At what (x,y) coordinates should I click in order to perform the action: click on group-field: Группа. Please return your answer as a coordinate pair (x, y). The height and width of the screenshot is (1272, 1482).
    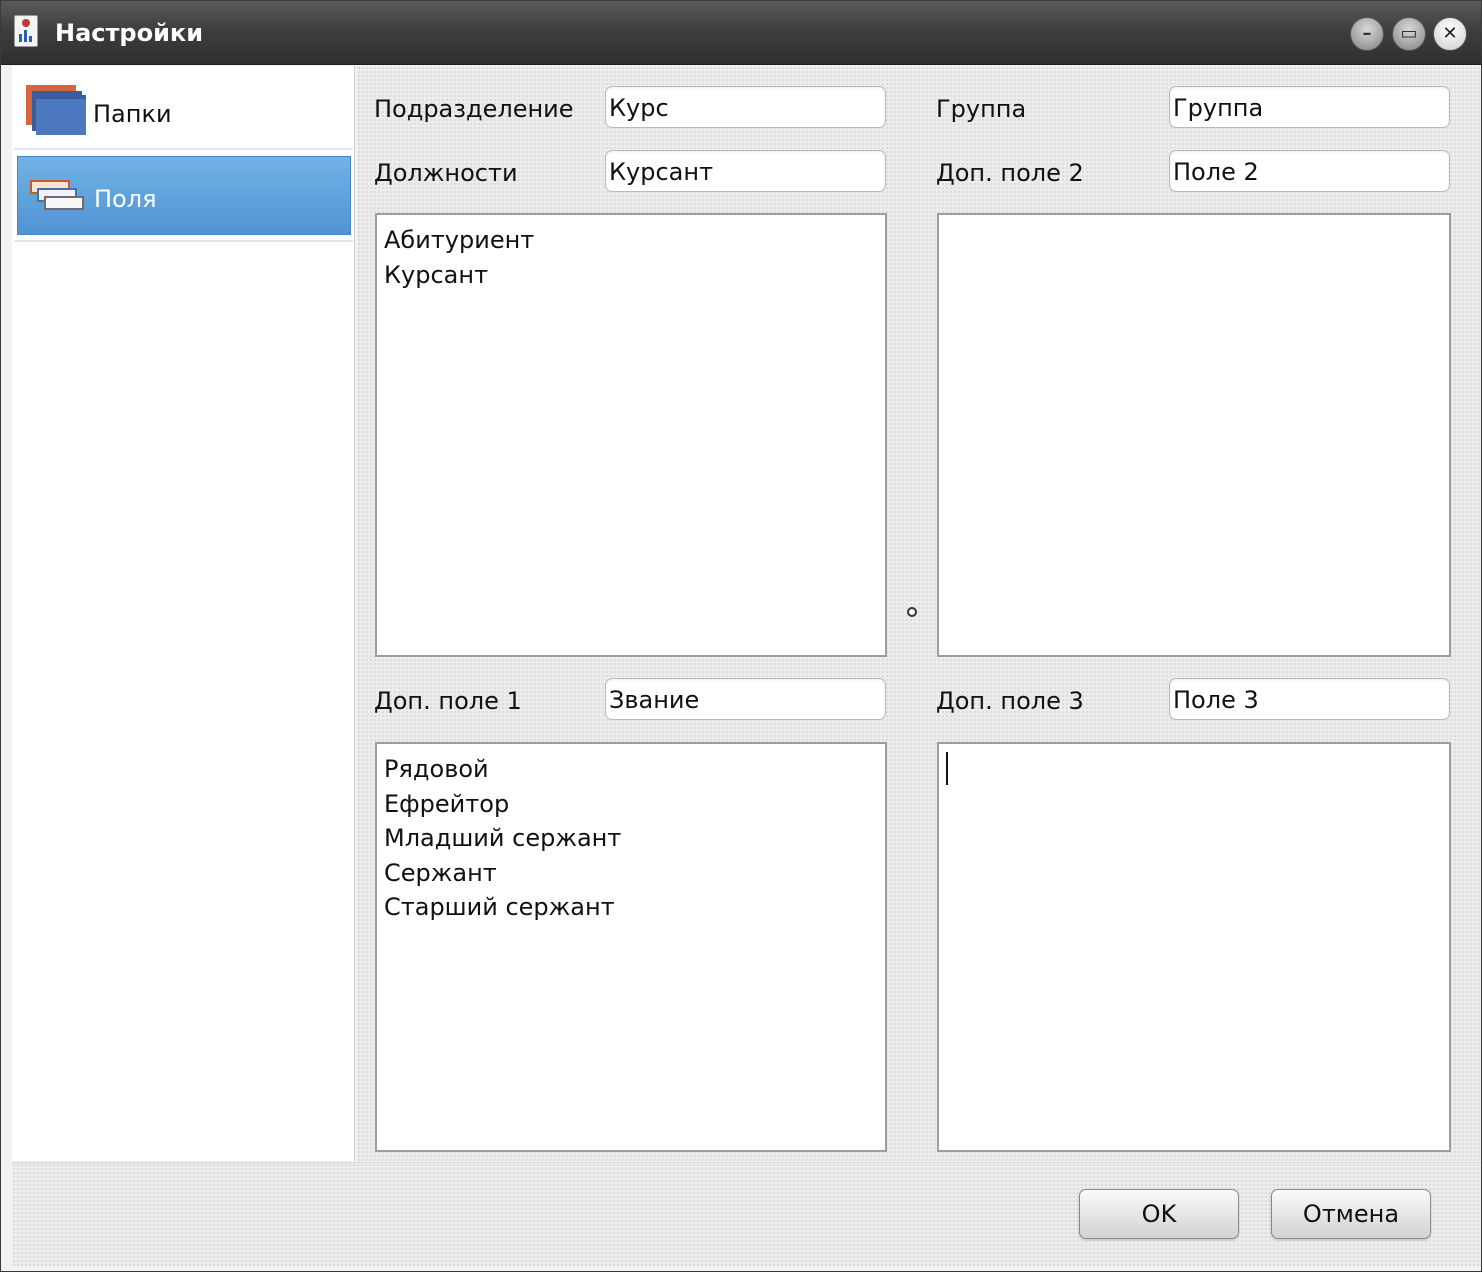
    Looking at the image, I should click on (1309, 107).